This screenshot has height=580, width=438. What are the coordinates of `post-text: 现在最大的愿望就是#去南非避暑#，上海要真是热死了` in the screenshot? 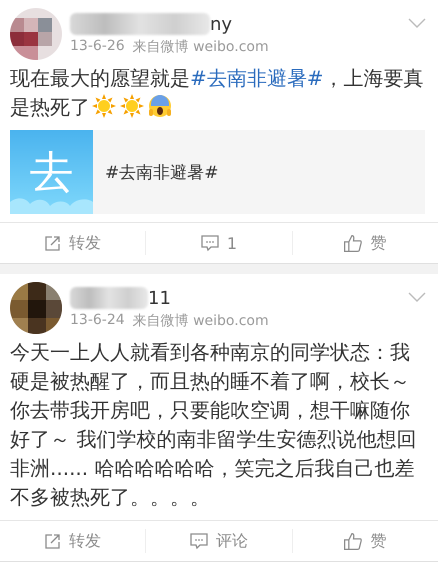 It's located at (217, 93).